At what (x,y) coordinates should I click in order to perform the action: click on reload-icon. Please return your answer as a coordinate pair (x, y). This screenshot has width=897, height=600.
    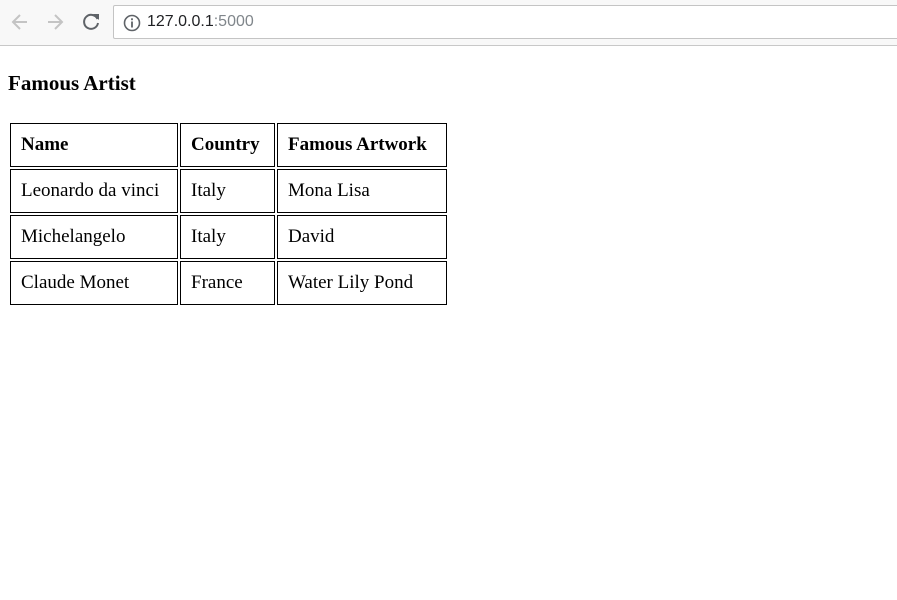
    Looking at the image, I should click on (91, 21).